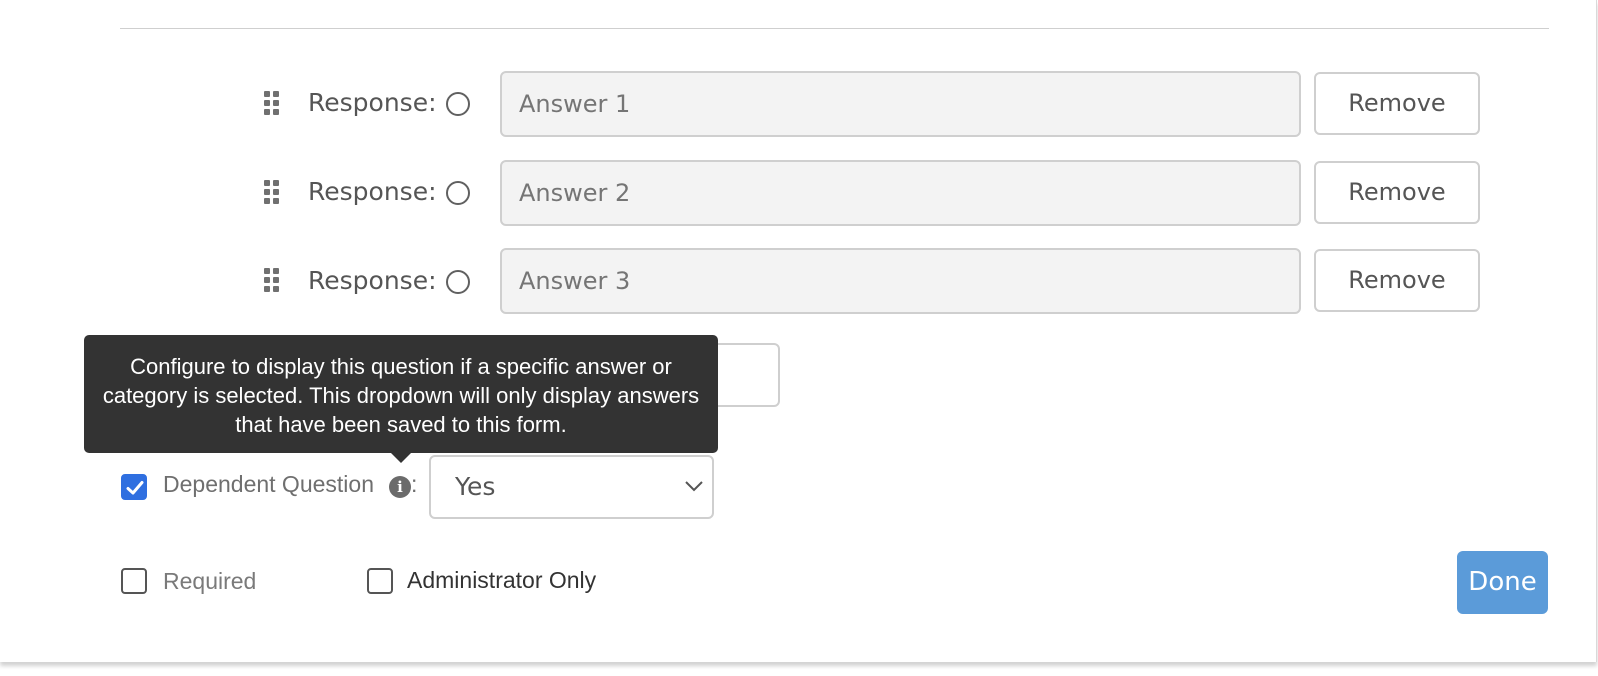 The width and height of the screenshot is (1598, 676). What do you see at coordinates (134, 581) in the screenshot?
I see `required-checkbox` at bounding box center [134, 581].